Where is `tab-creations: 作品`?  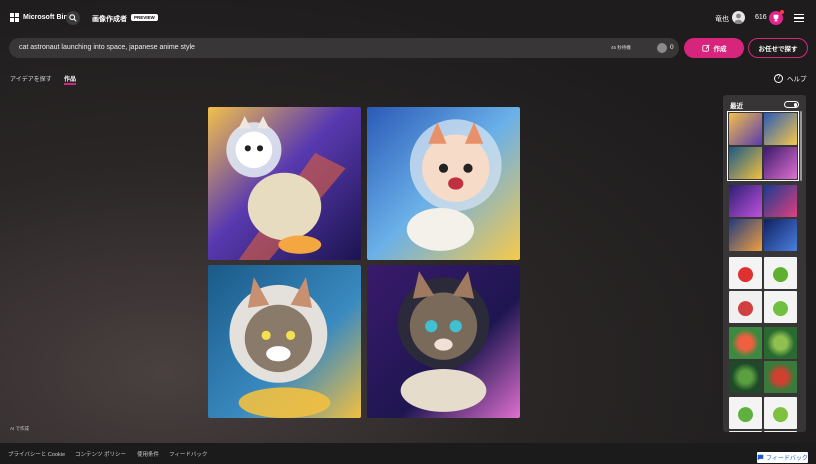 tab-creations: 作品 is located at coordinates (70, 78).